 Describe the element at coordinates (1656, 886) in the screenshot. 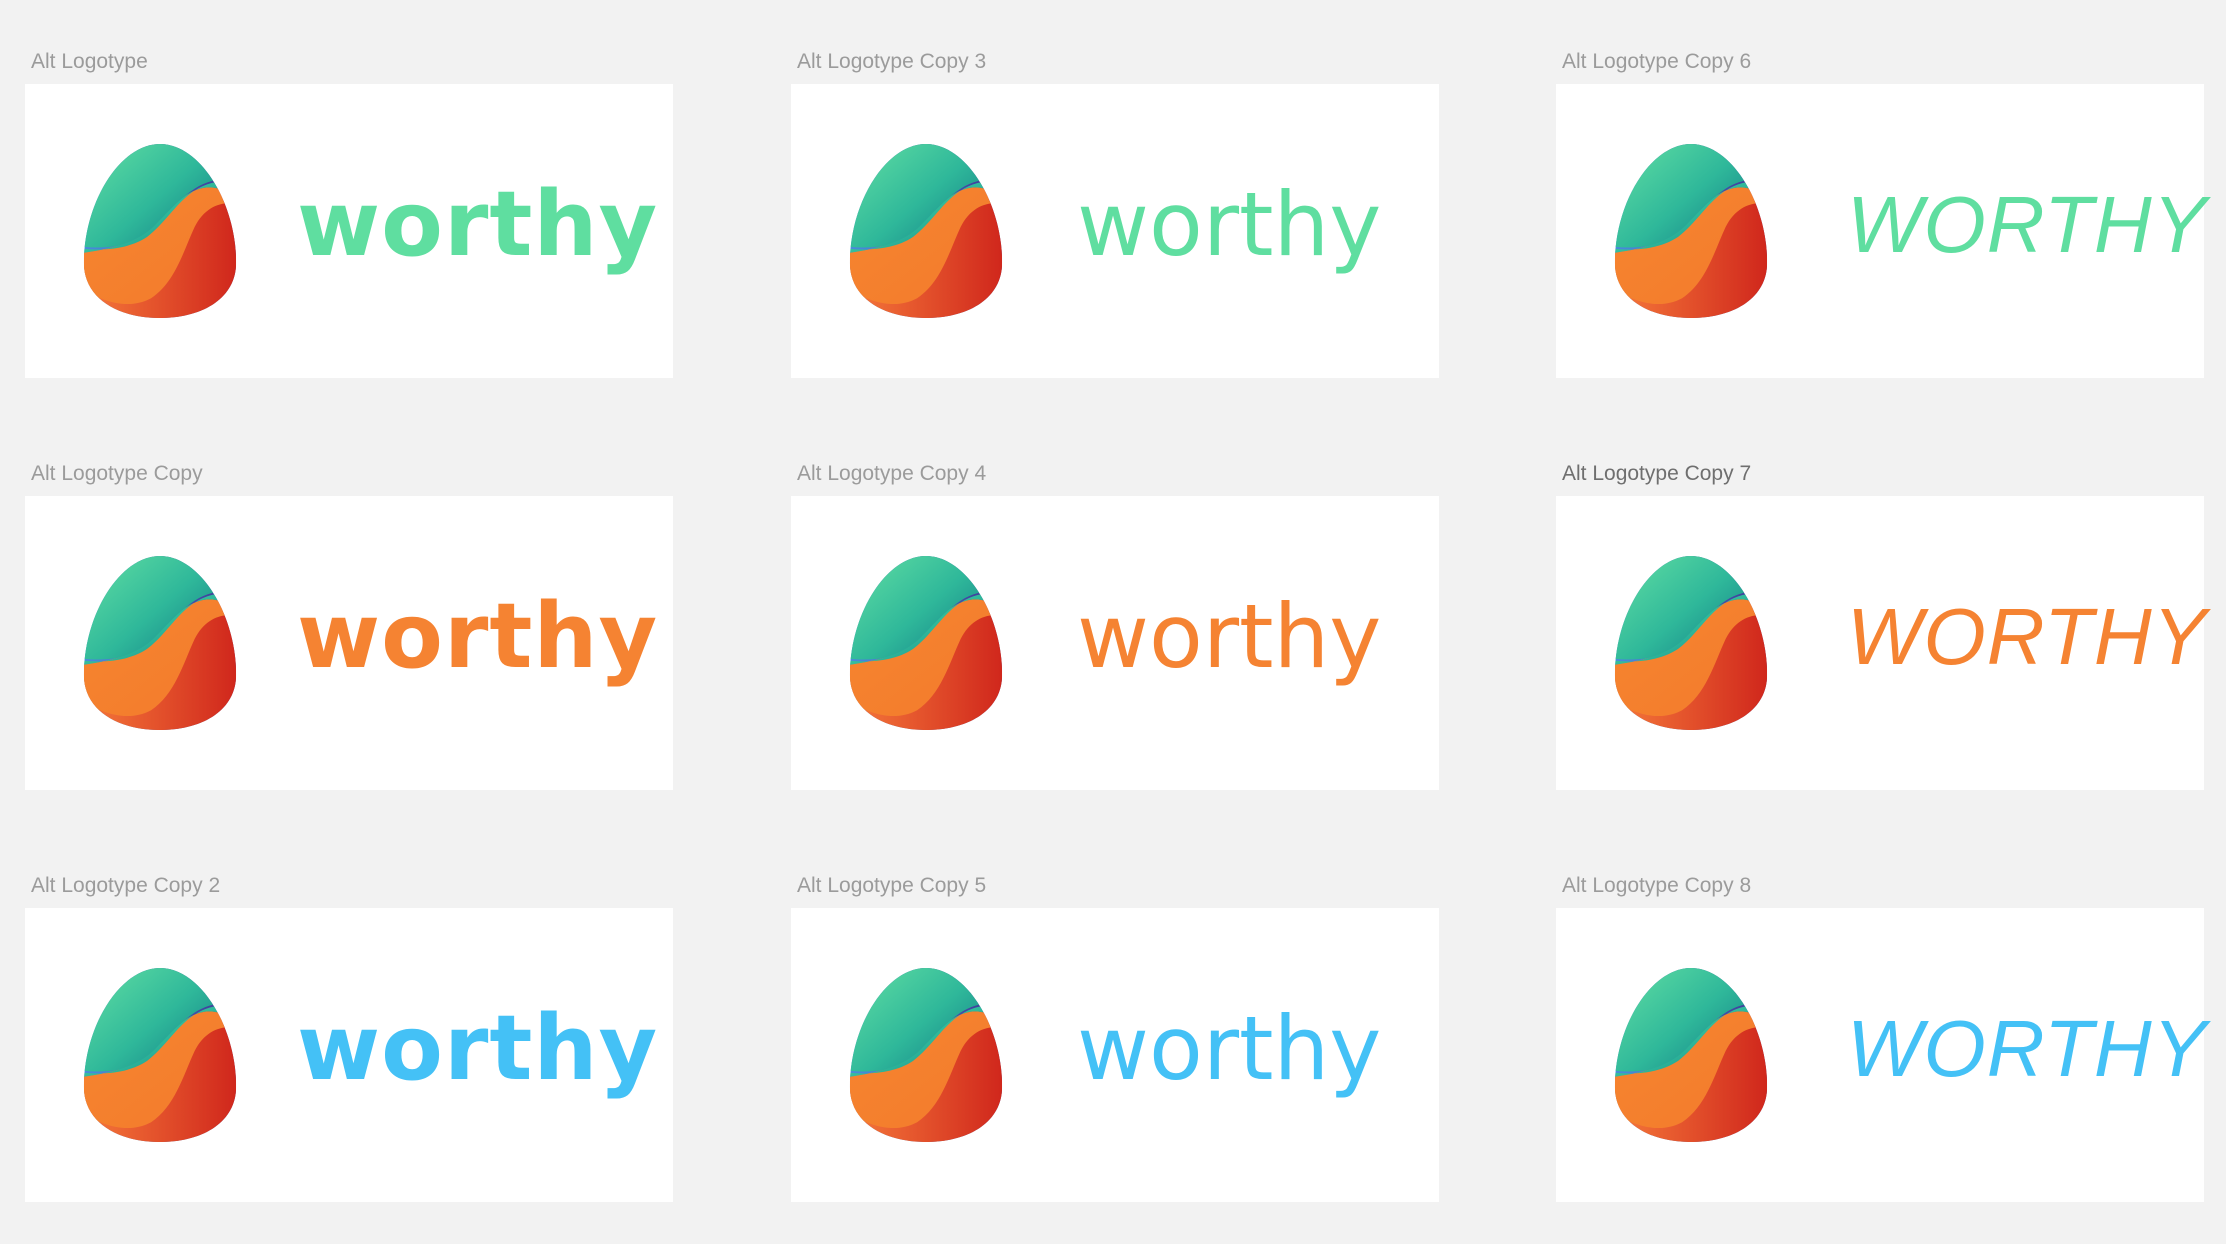

I see `artboard-label: Alt Logotype Copy 8` at that location.